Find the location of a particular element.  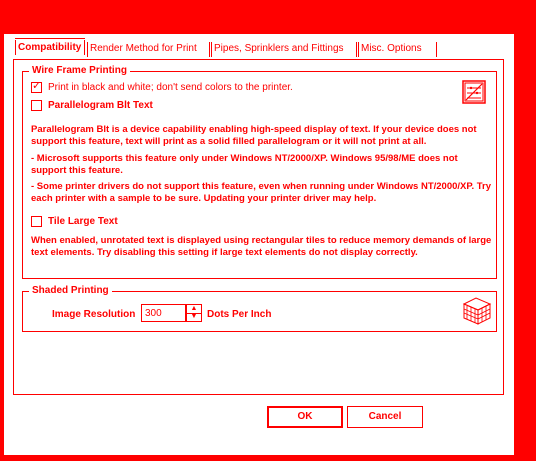

parallelogram-checkbox is located at coordinates (36, 105).